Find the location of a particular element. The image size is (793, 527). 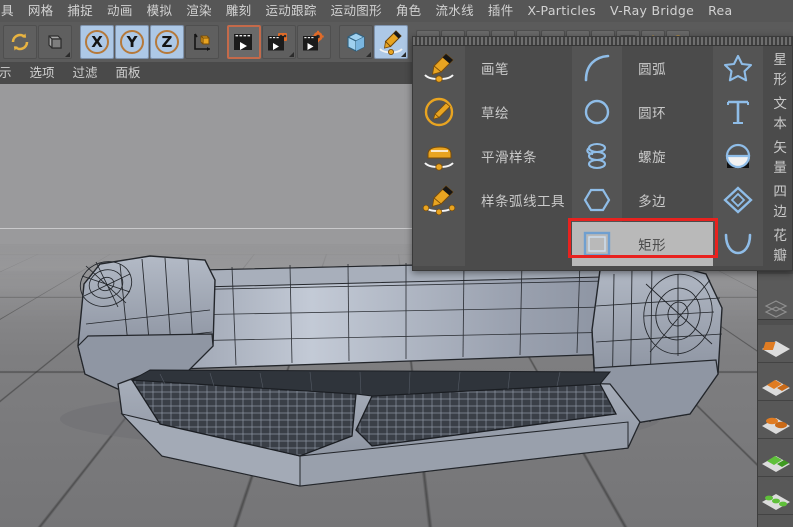

popup-item-arc: 圆弧 is located at coordinates (643, 68).